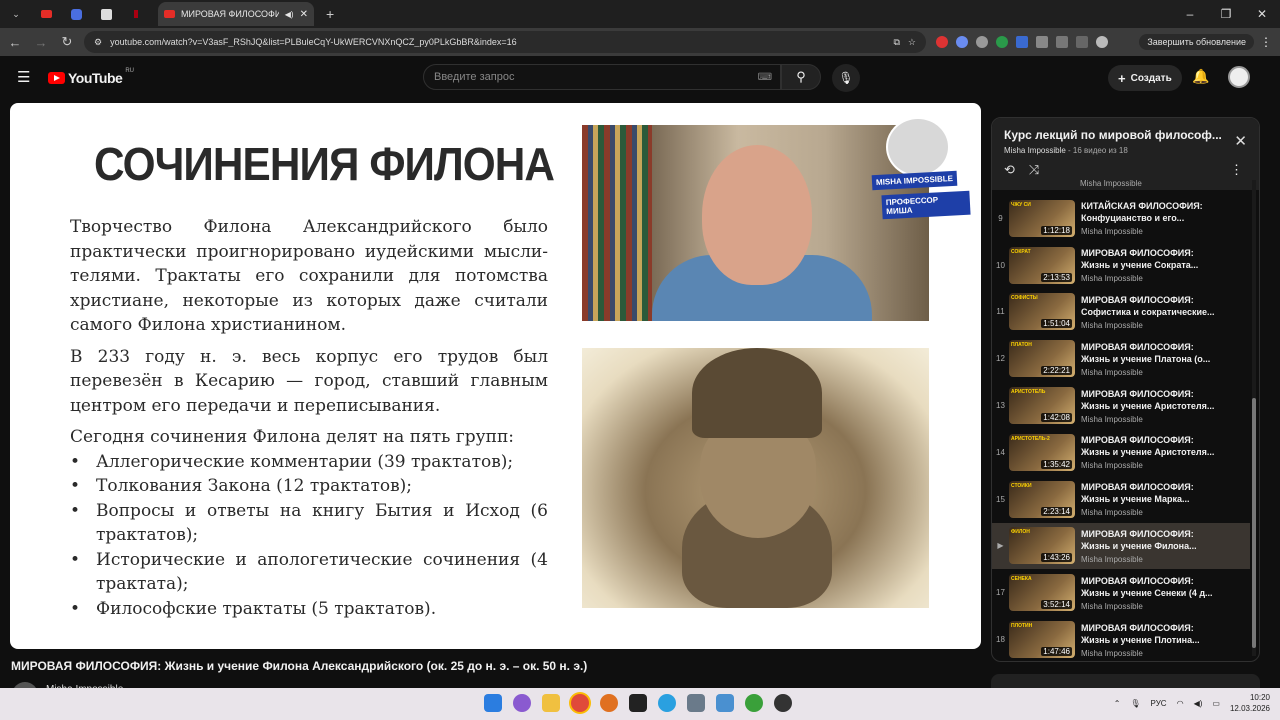  What do you see at coordinates (1042, 499) in the screenshot?
I see `video-thumbnail: СТОИКИ 2:23:14` at bounding box center [1042, 499].